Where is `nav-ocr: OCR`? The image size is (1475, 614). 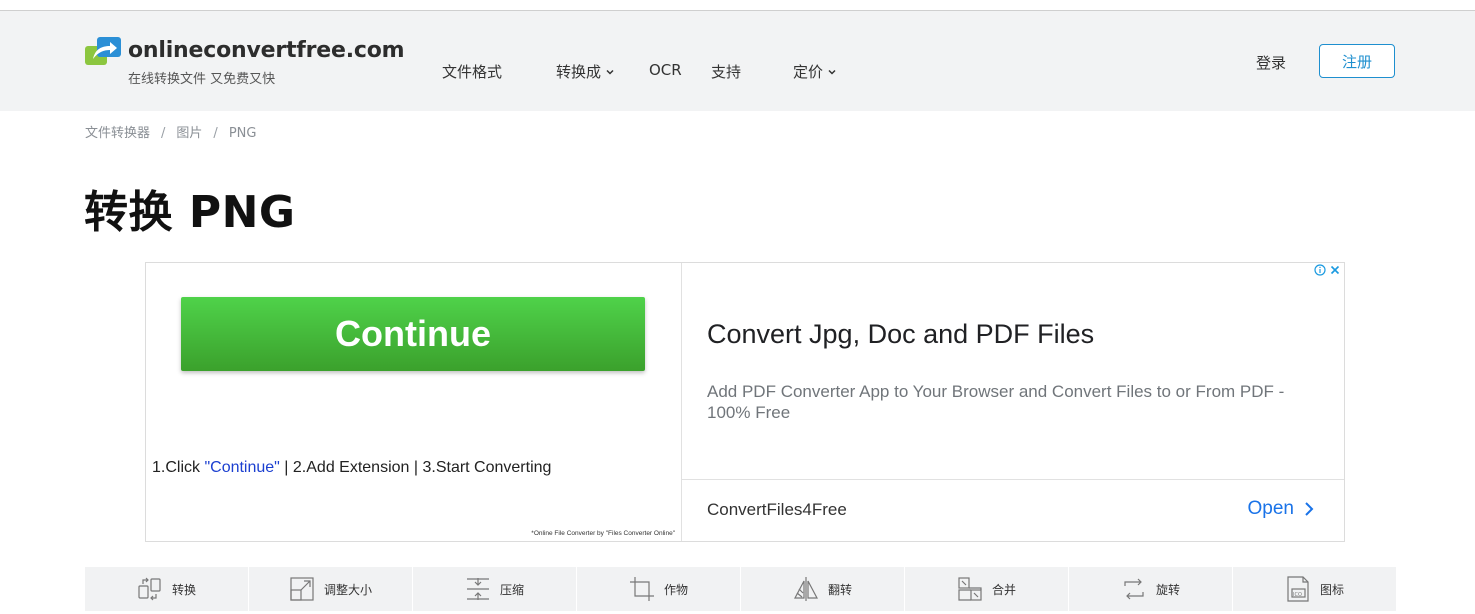 nav-ocr: OCR is located at coordinates (665, 70).